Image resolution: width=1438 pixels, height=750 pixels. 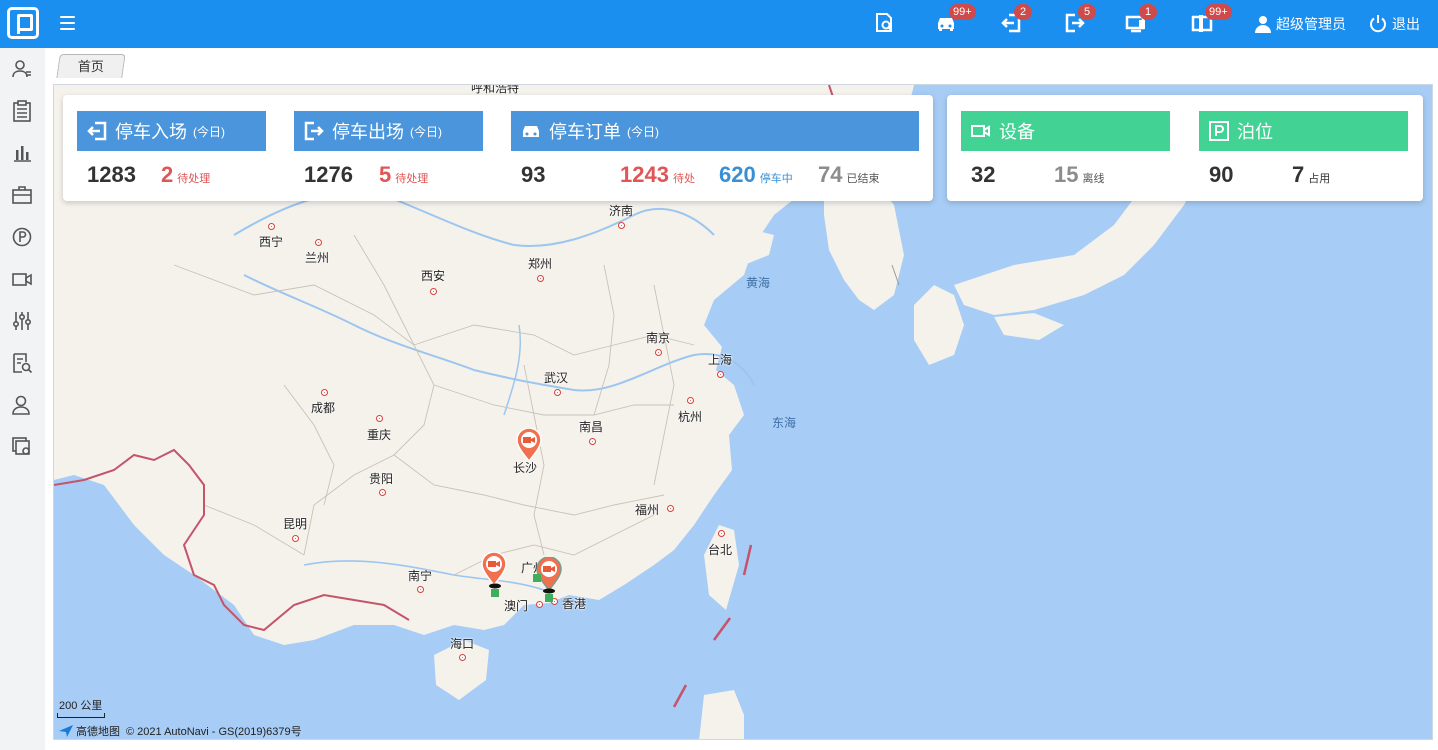 I want to click on sidebar-item-settings-icon, so click(x=23, y=448).